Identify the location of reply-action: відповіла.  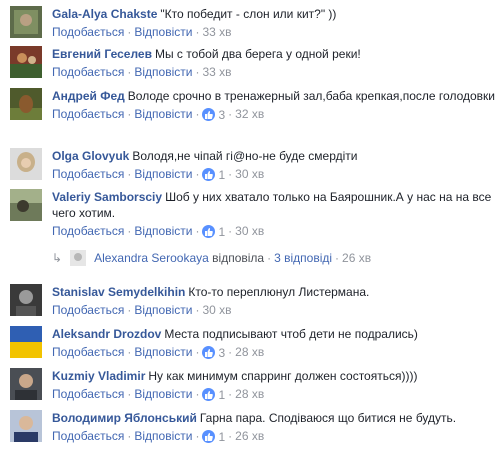
(238, 258).